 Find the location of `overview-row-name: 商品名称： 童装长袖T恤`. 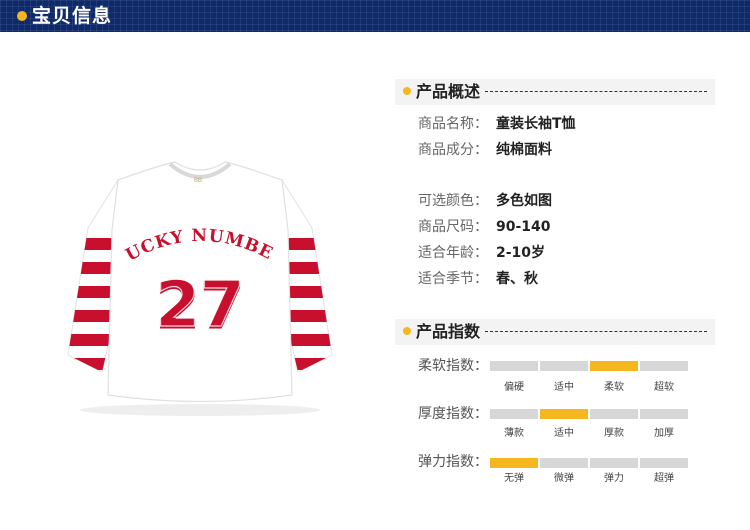

overview-row-name: 商品名称： 童装长袖T恤 is located at coordinates (497, 124).